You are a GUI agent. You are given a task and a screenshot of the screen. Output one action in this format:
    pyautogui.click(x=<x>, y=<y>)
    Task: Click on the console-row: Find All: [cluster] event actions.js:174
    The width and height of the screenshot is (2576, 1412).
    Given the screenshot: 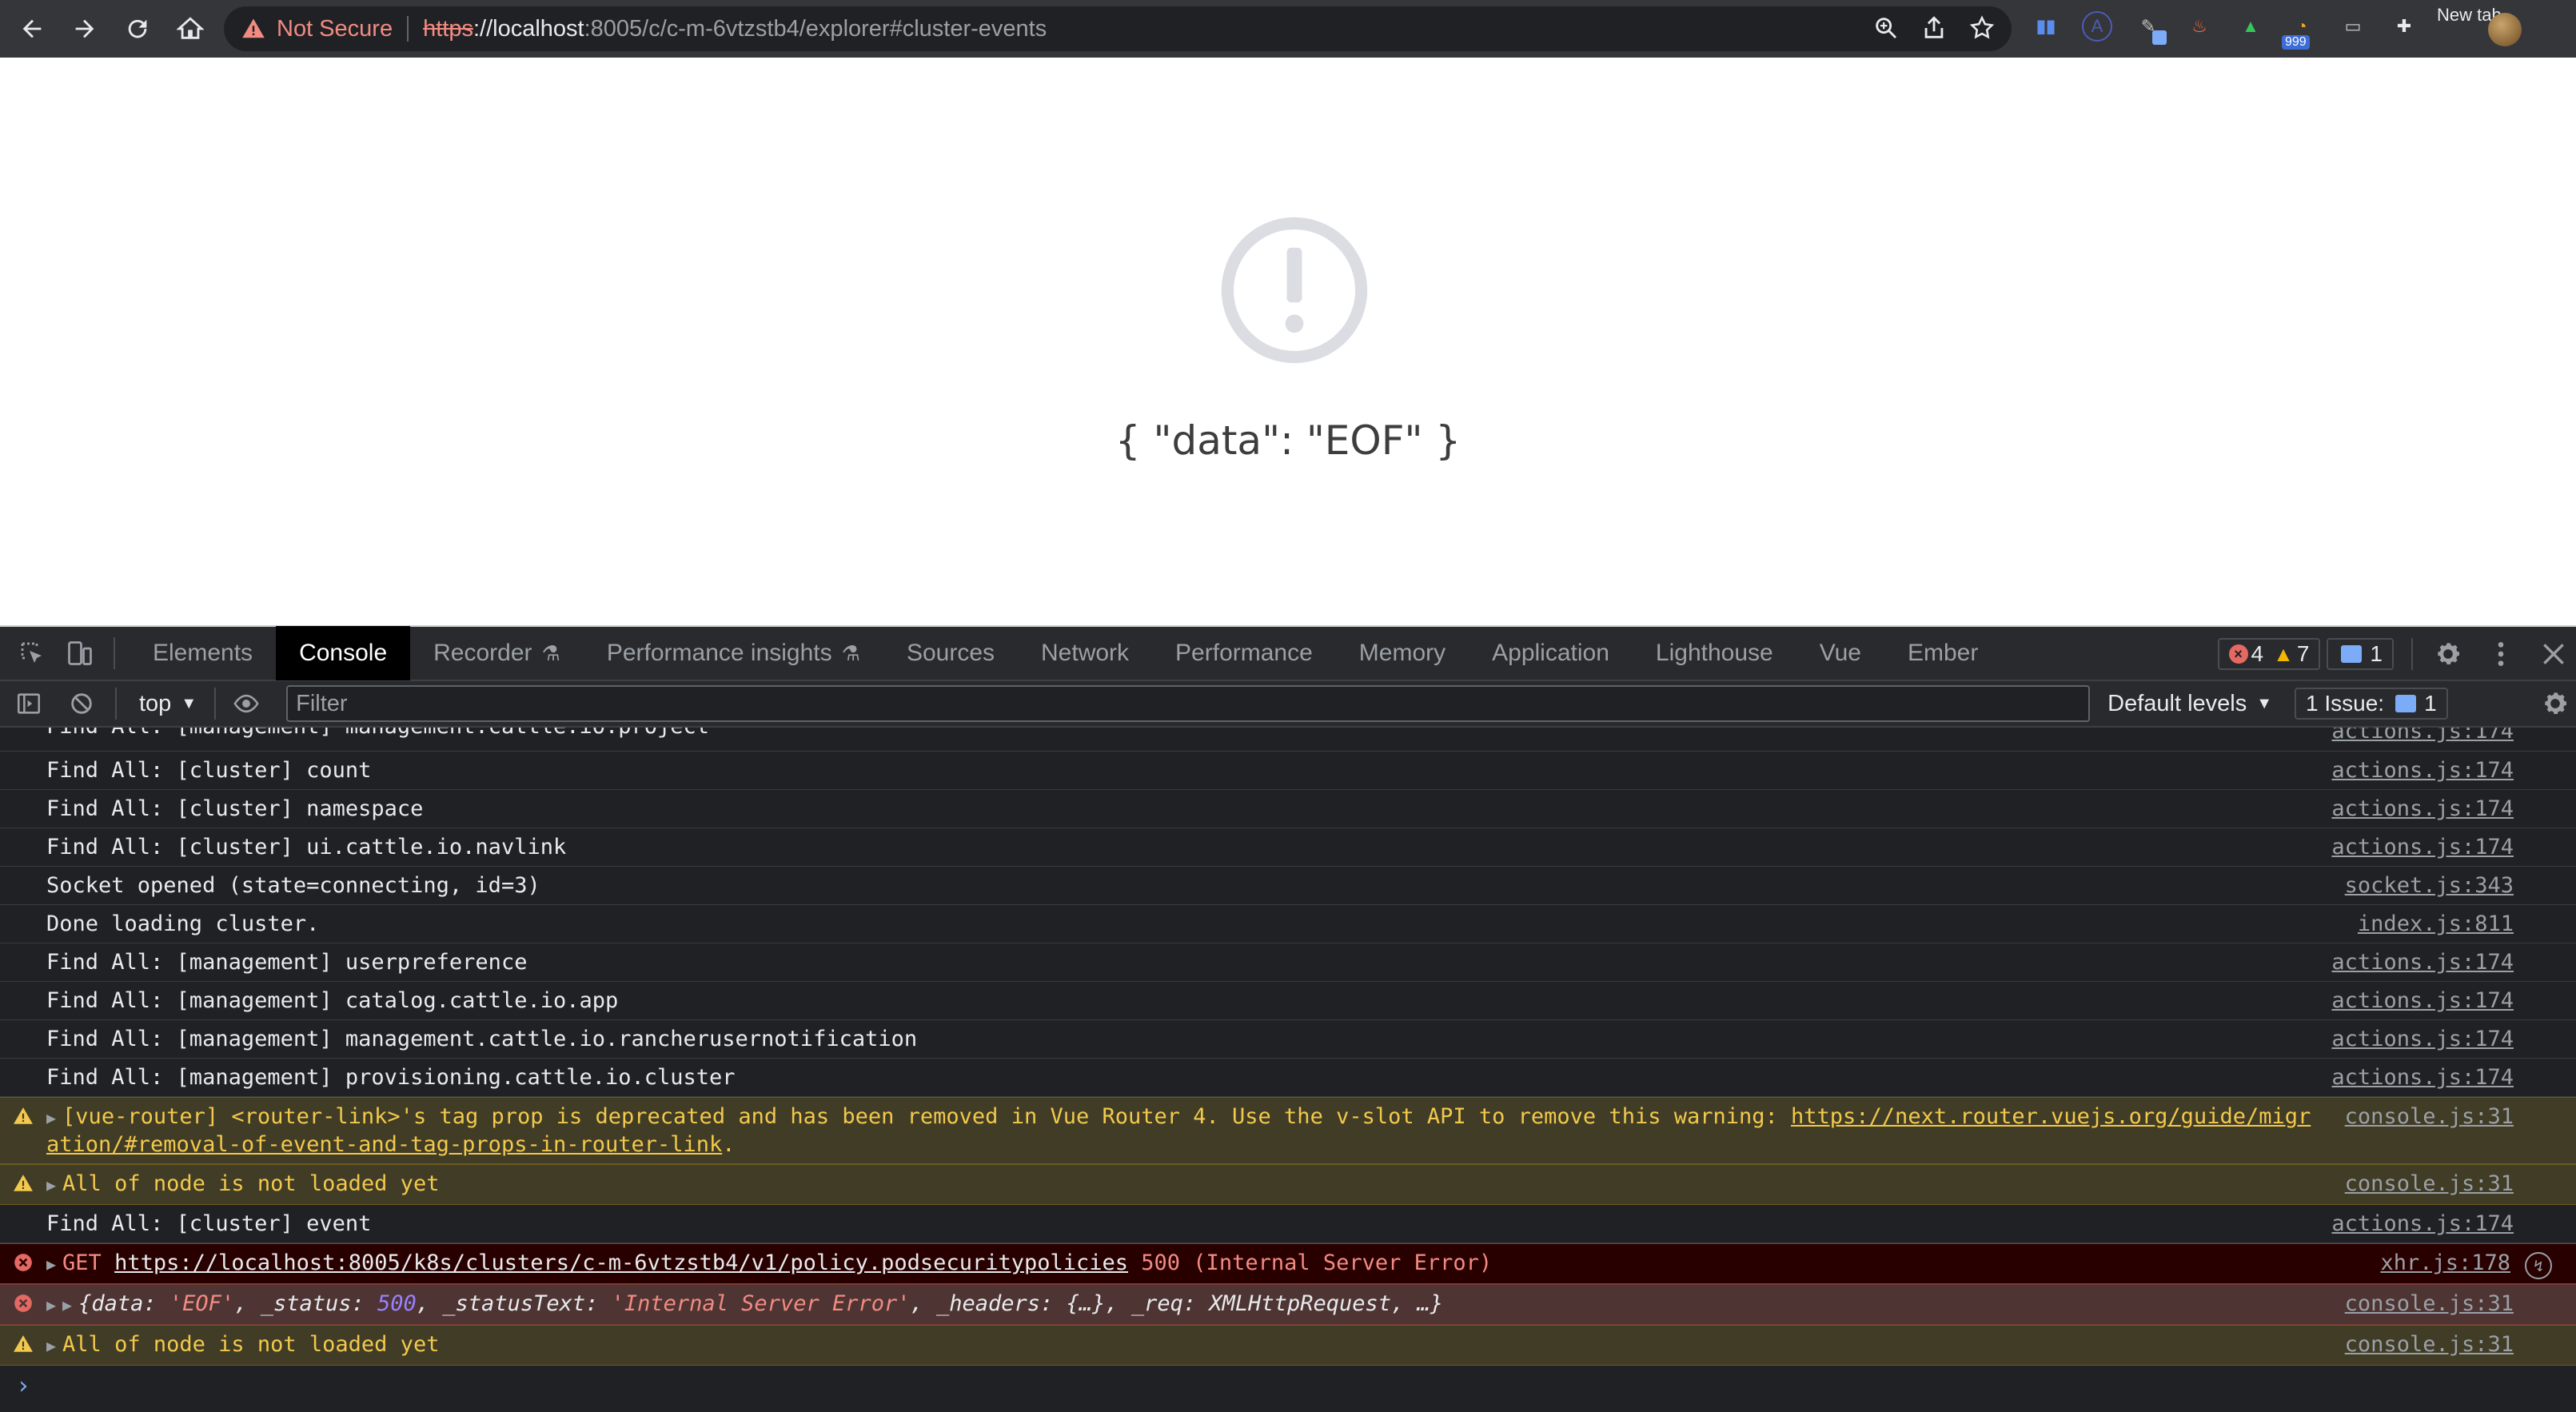 What is the action you would take?
    pyautogui.click(x=1288, y=1224)
    